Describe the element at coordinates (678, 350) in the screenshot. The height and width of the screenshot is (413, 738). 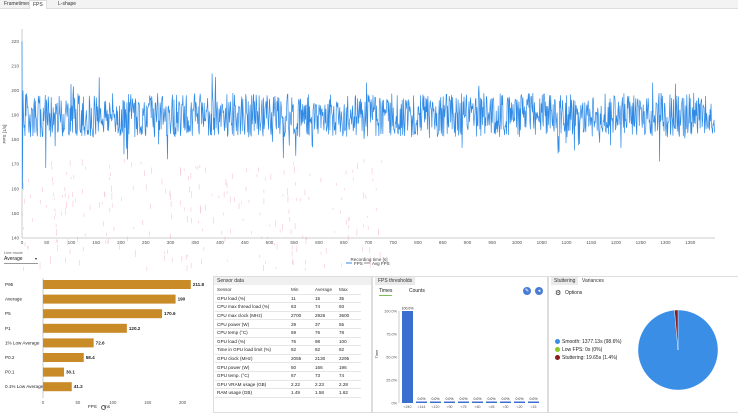
I see `stutter-pie-chart` at that location.